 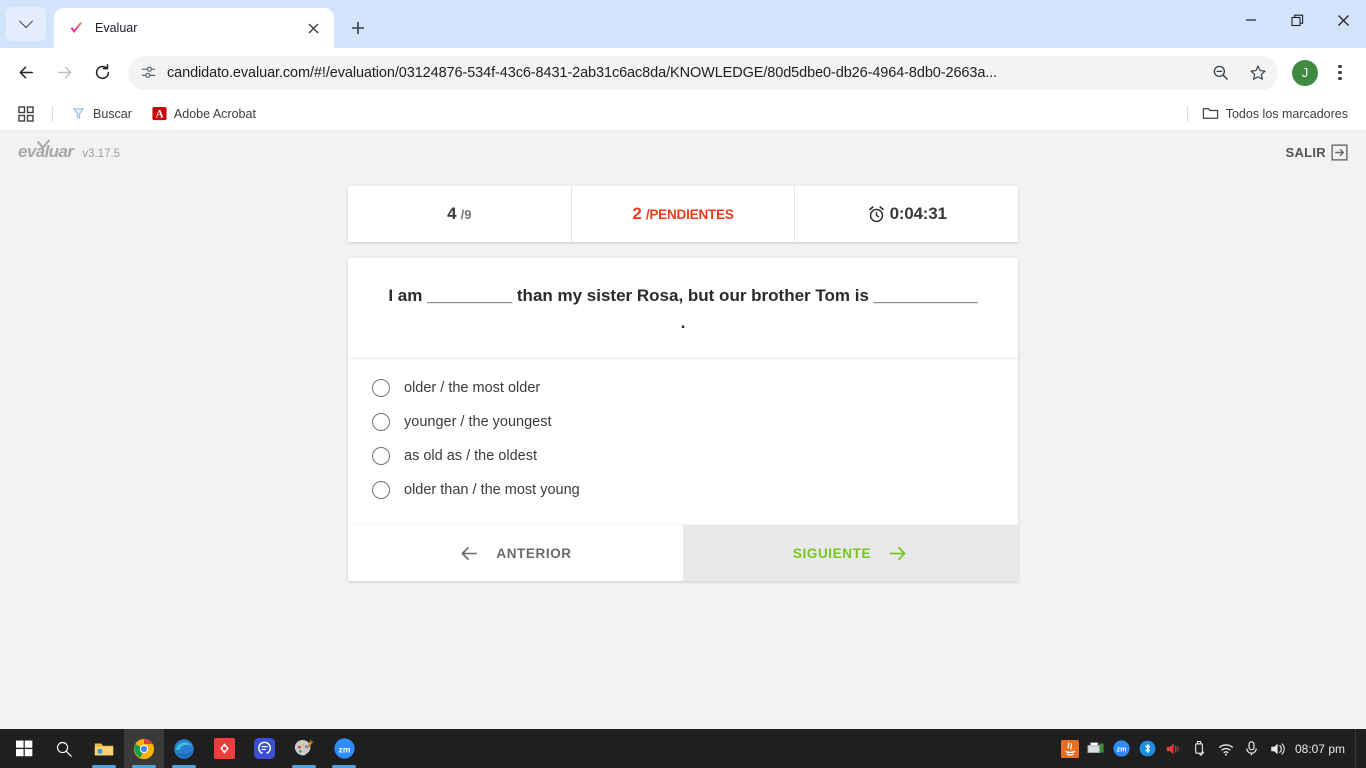 I want to click on adobe-acrobat-icon: A, so click(x=159, y=113).